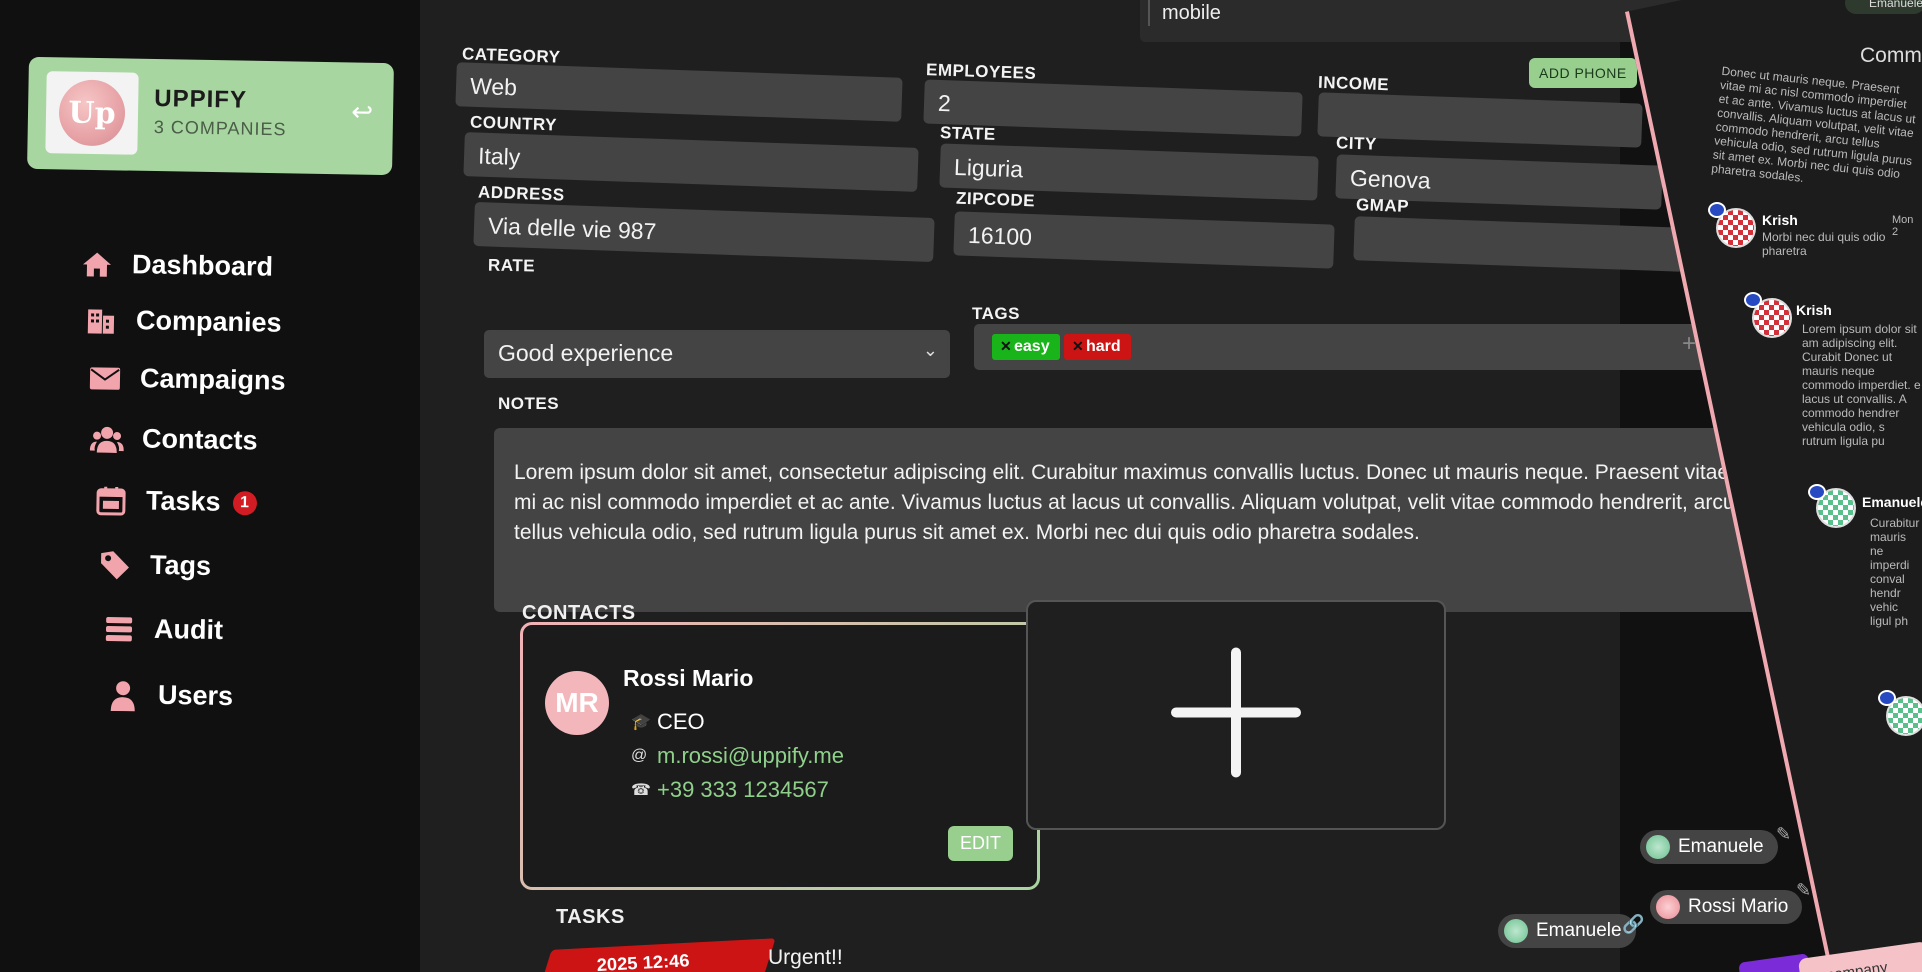  I want to click on logo-mark: Up, so click(92, 113).